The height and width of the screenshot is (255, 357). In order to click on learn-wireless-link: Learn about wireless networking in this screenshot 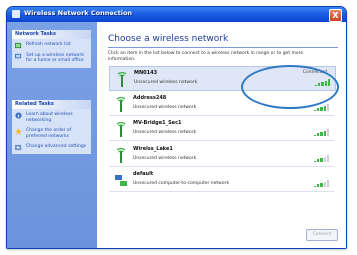, I will do `click(51, 117)`.